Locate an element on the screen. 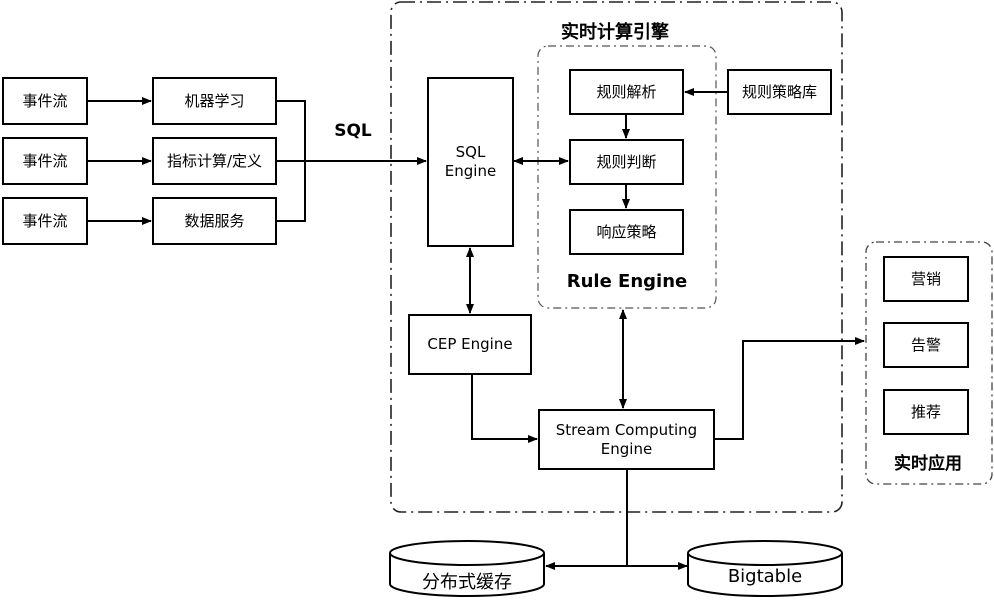 The image size is (994, 603). app-alert: 告警 is located at coordinates (926, 345).